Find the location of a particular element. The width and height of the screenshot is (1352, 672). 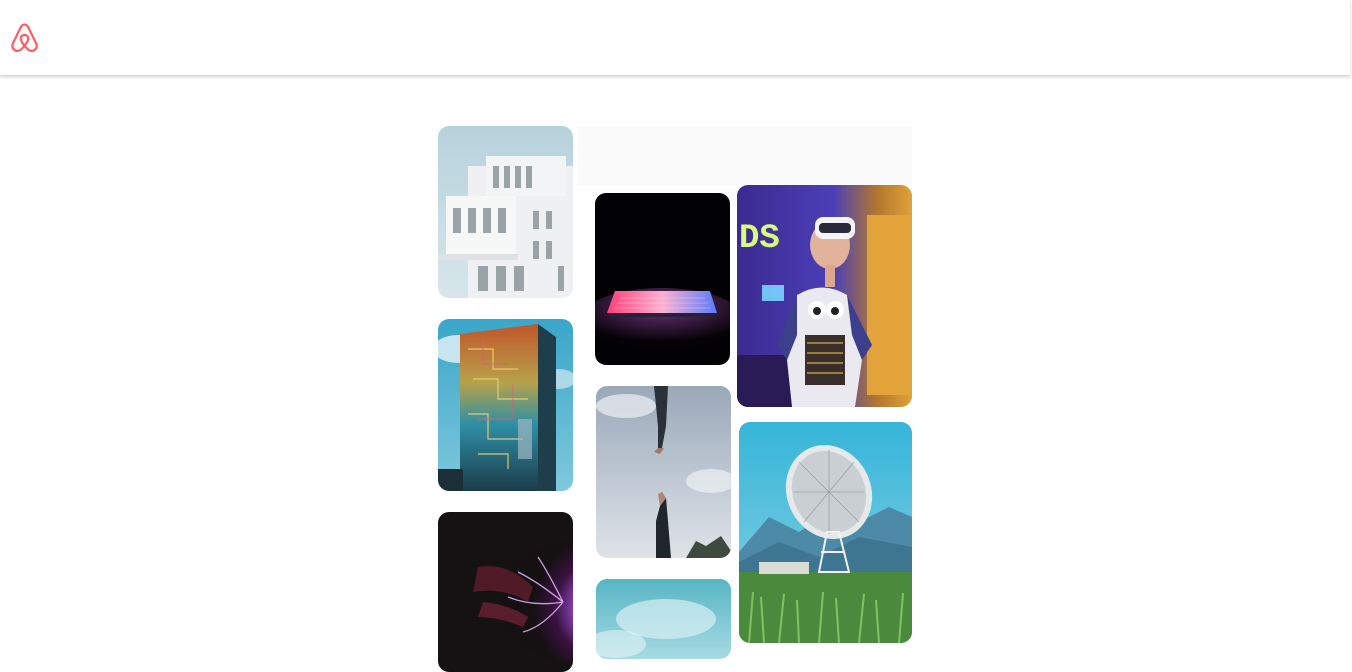

collage-backdrop is located at coordinates (744, 156).